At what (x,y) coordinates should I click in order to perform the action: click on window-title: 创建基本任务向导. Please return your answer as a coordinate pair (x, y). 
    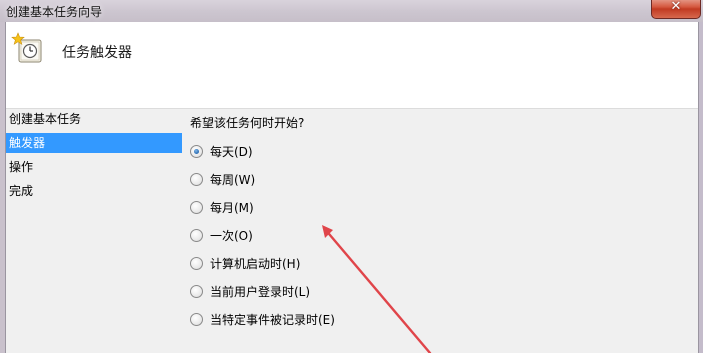
    Looking at the image, I should click on (54, 12).